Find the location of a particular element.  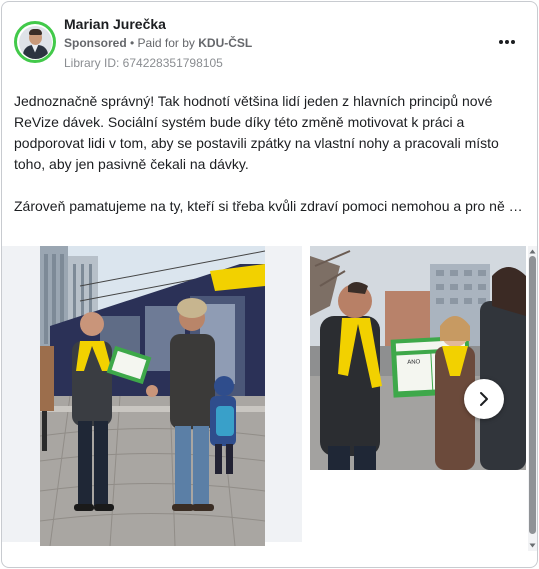

more-horizontal-icon is located at coordinates (501, 42).